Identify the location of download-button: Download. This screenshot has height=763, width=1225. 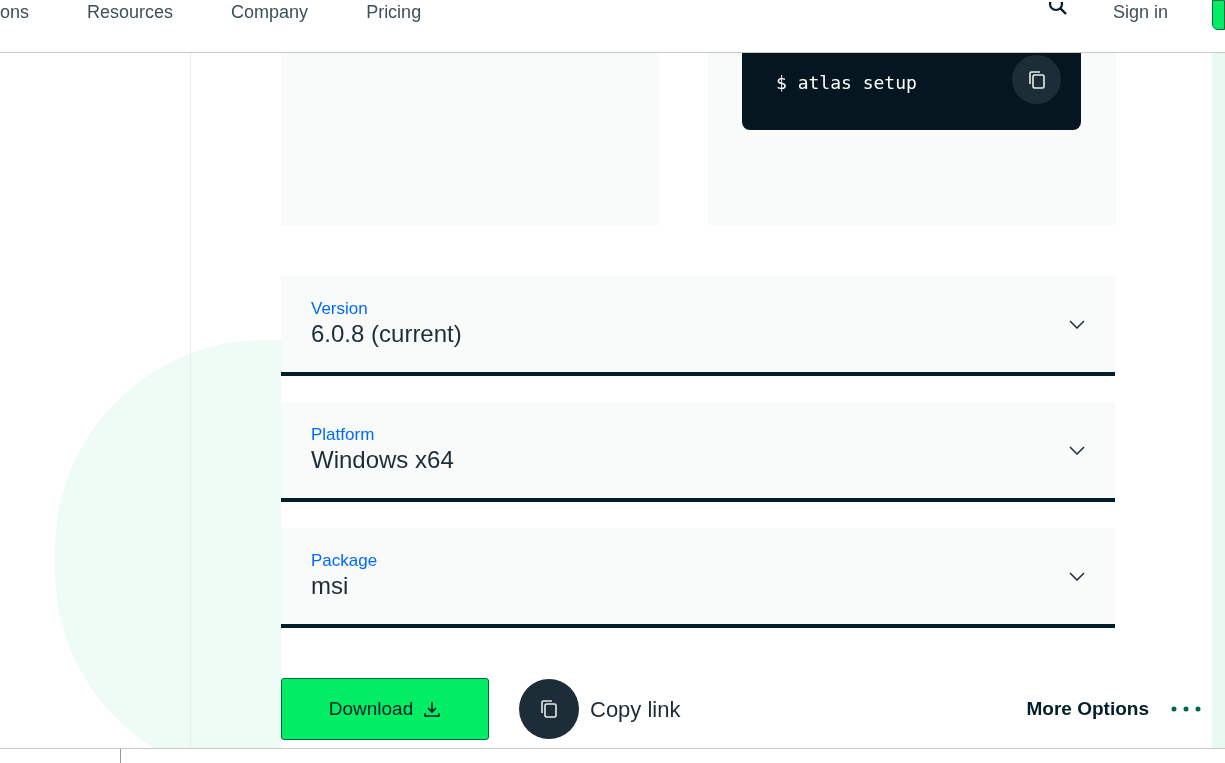
(385, 709).